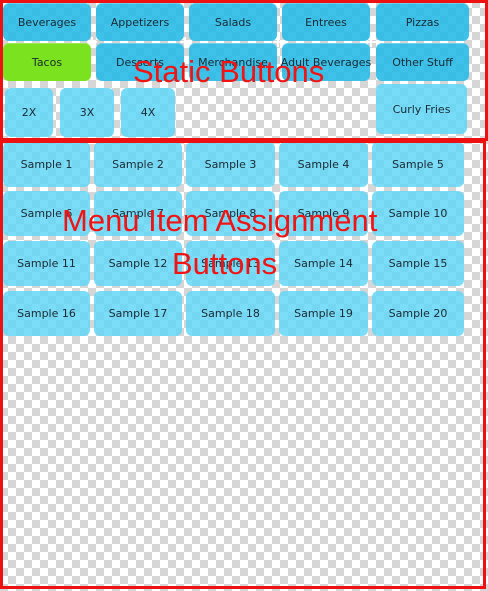 Image resolution: width=488 pixels, height=591 pixels. I want to click on category-tacos-button: Tacos, so click(47, 62).